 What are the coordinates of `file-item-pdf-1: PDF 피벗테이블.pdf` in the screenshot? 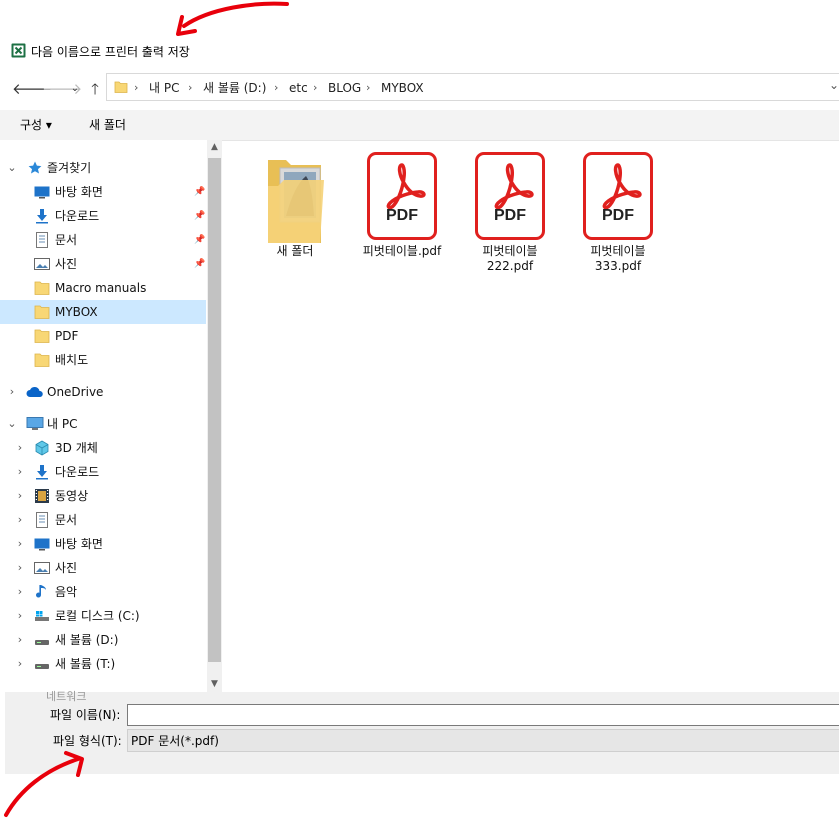 It's located at (402, 205).